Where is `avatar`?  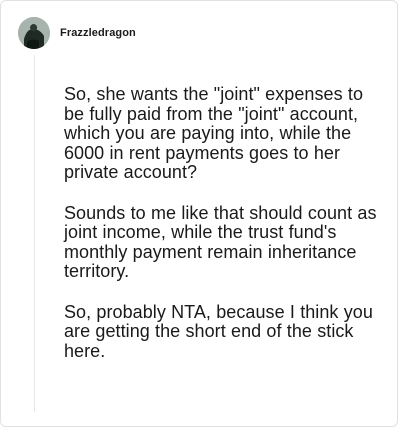 avatar is located at coordinates (34, 33).